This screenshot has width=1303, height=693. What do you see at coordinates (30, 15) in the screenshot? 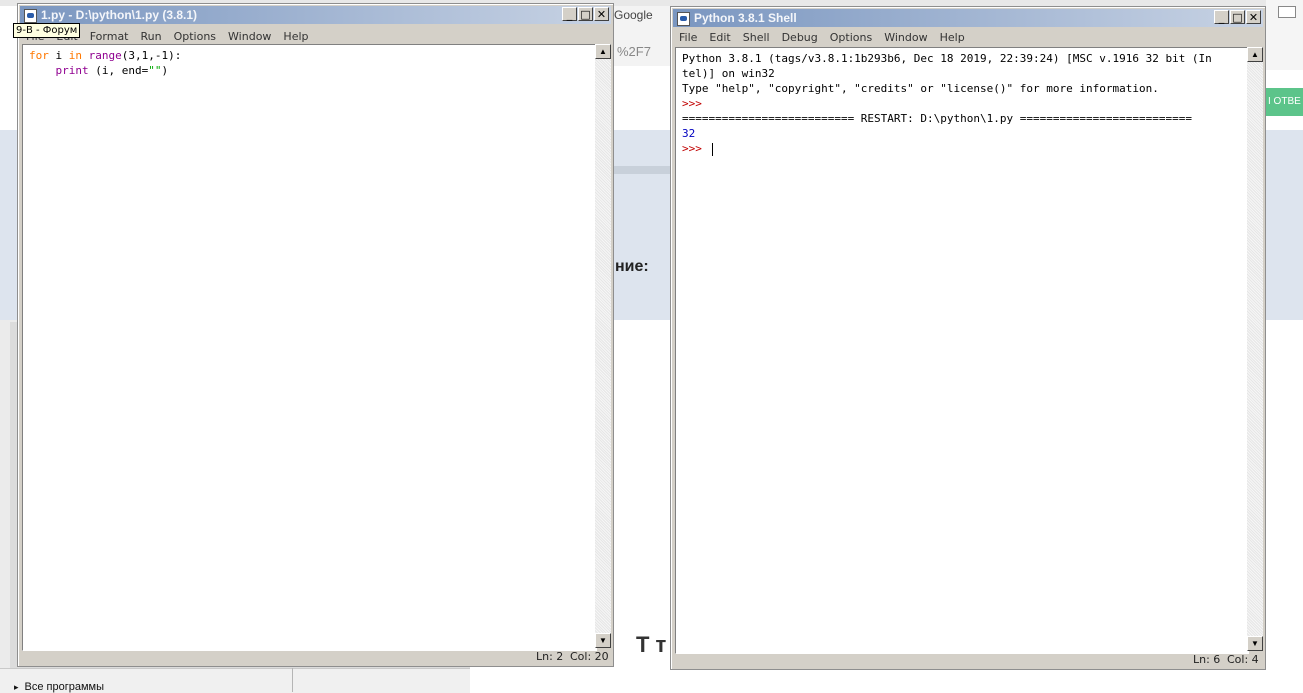
I see `python-idle-icon` at bounding box center [30, 15].